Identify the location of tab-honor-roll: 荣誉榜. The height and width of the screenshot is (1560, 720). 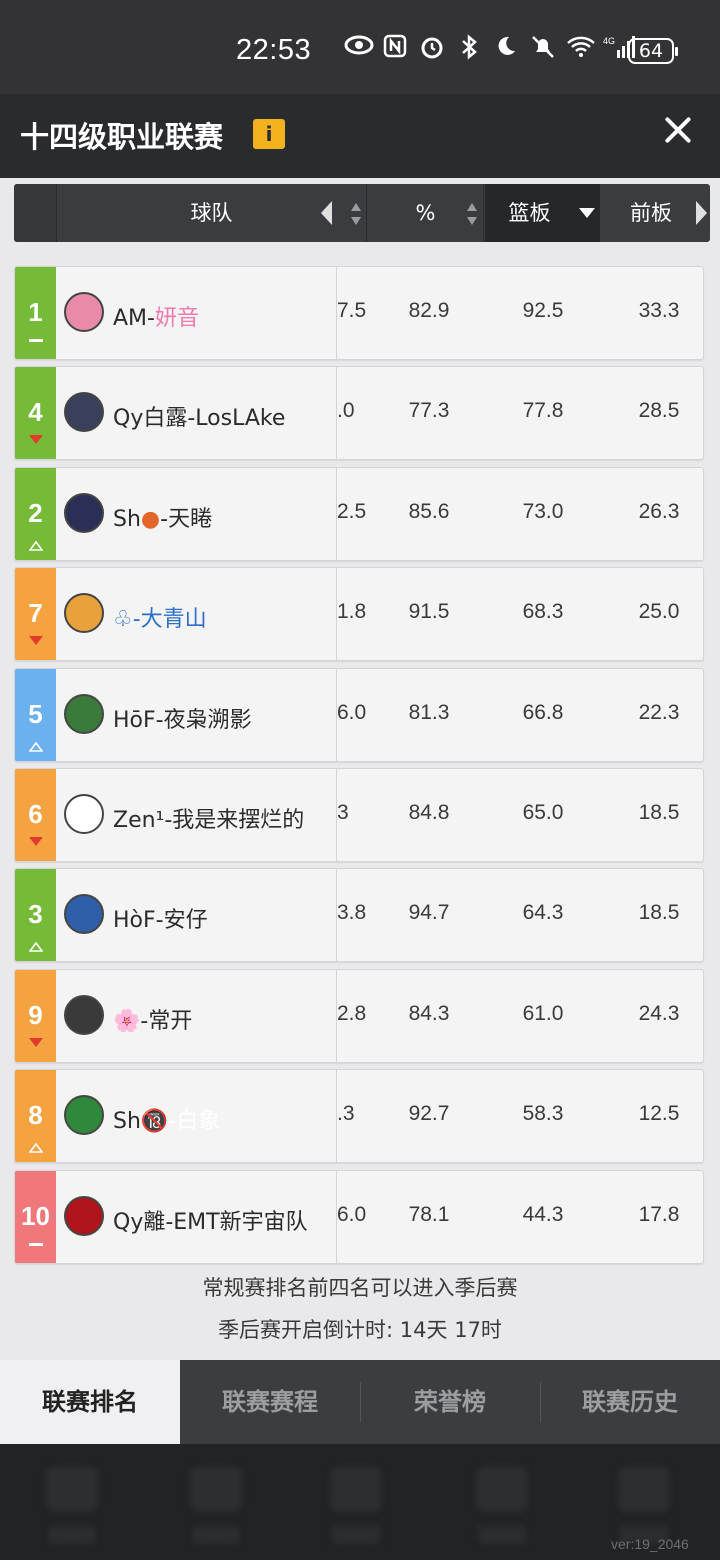
(450, 1402).